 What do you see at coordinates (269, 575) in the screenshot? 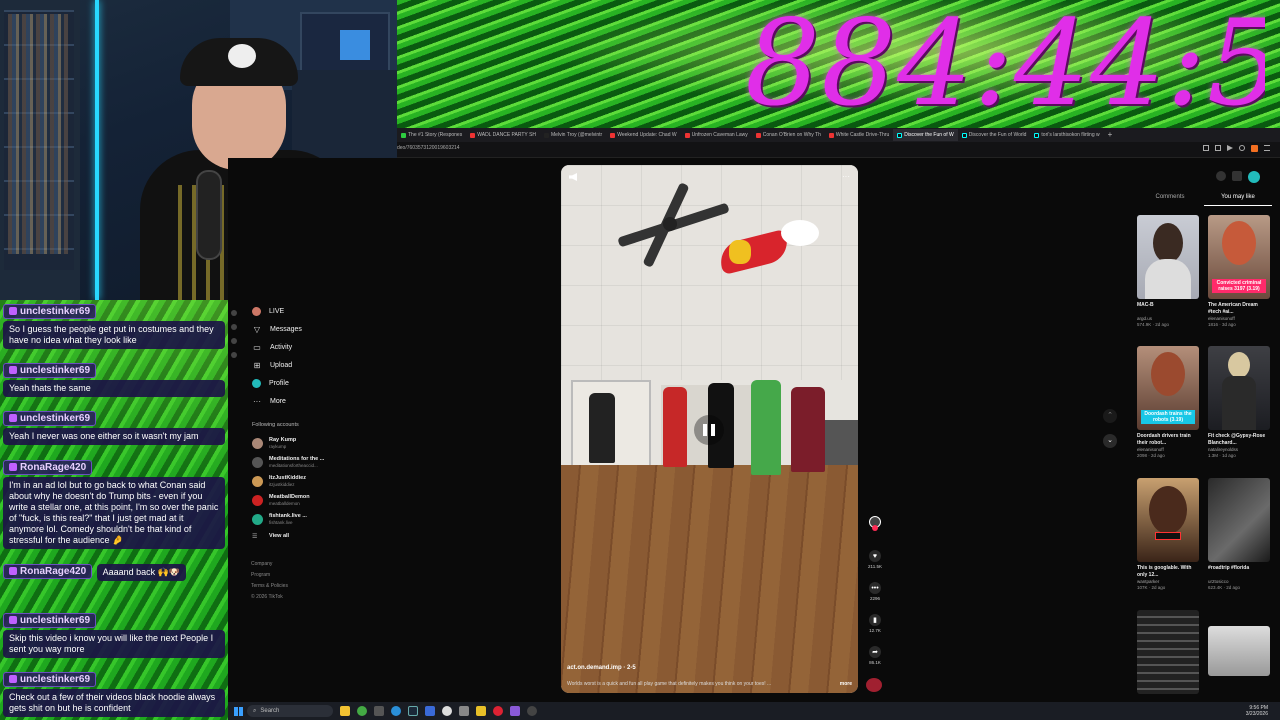
I see `footer-link-program: Program` at bounding box center [269, 575].